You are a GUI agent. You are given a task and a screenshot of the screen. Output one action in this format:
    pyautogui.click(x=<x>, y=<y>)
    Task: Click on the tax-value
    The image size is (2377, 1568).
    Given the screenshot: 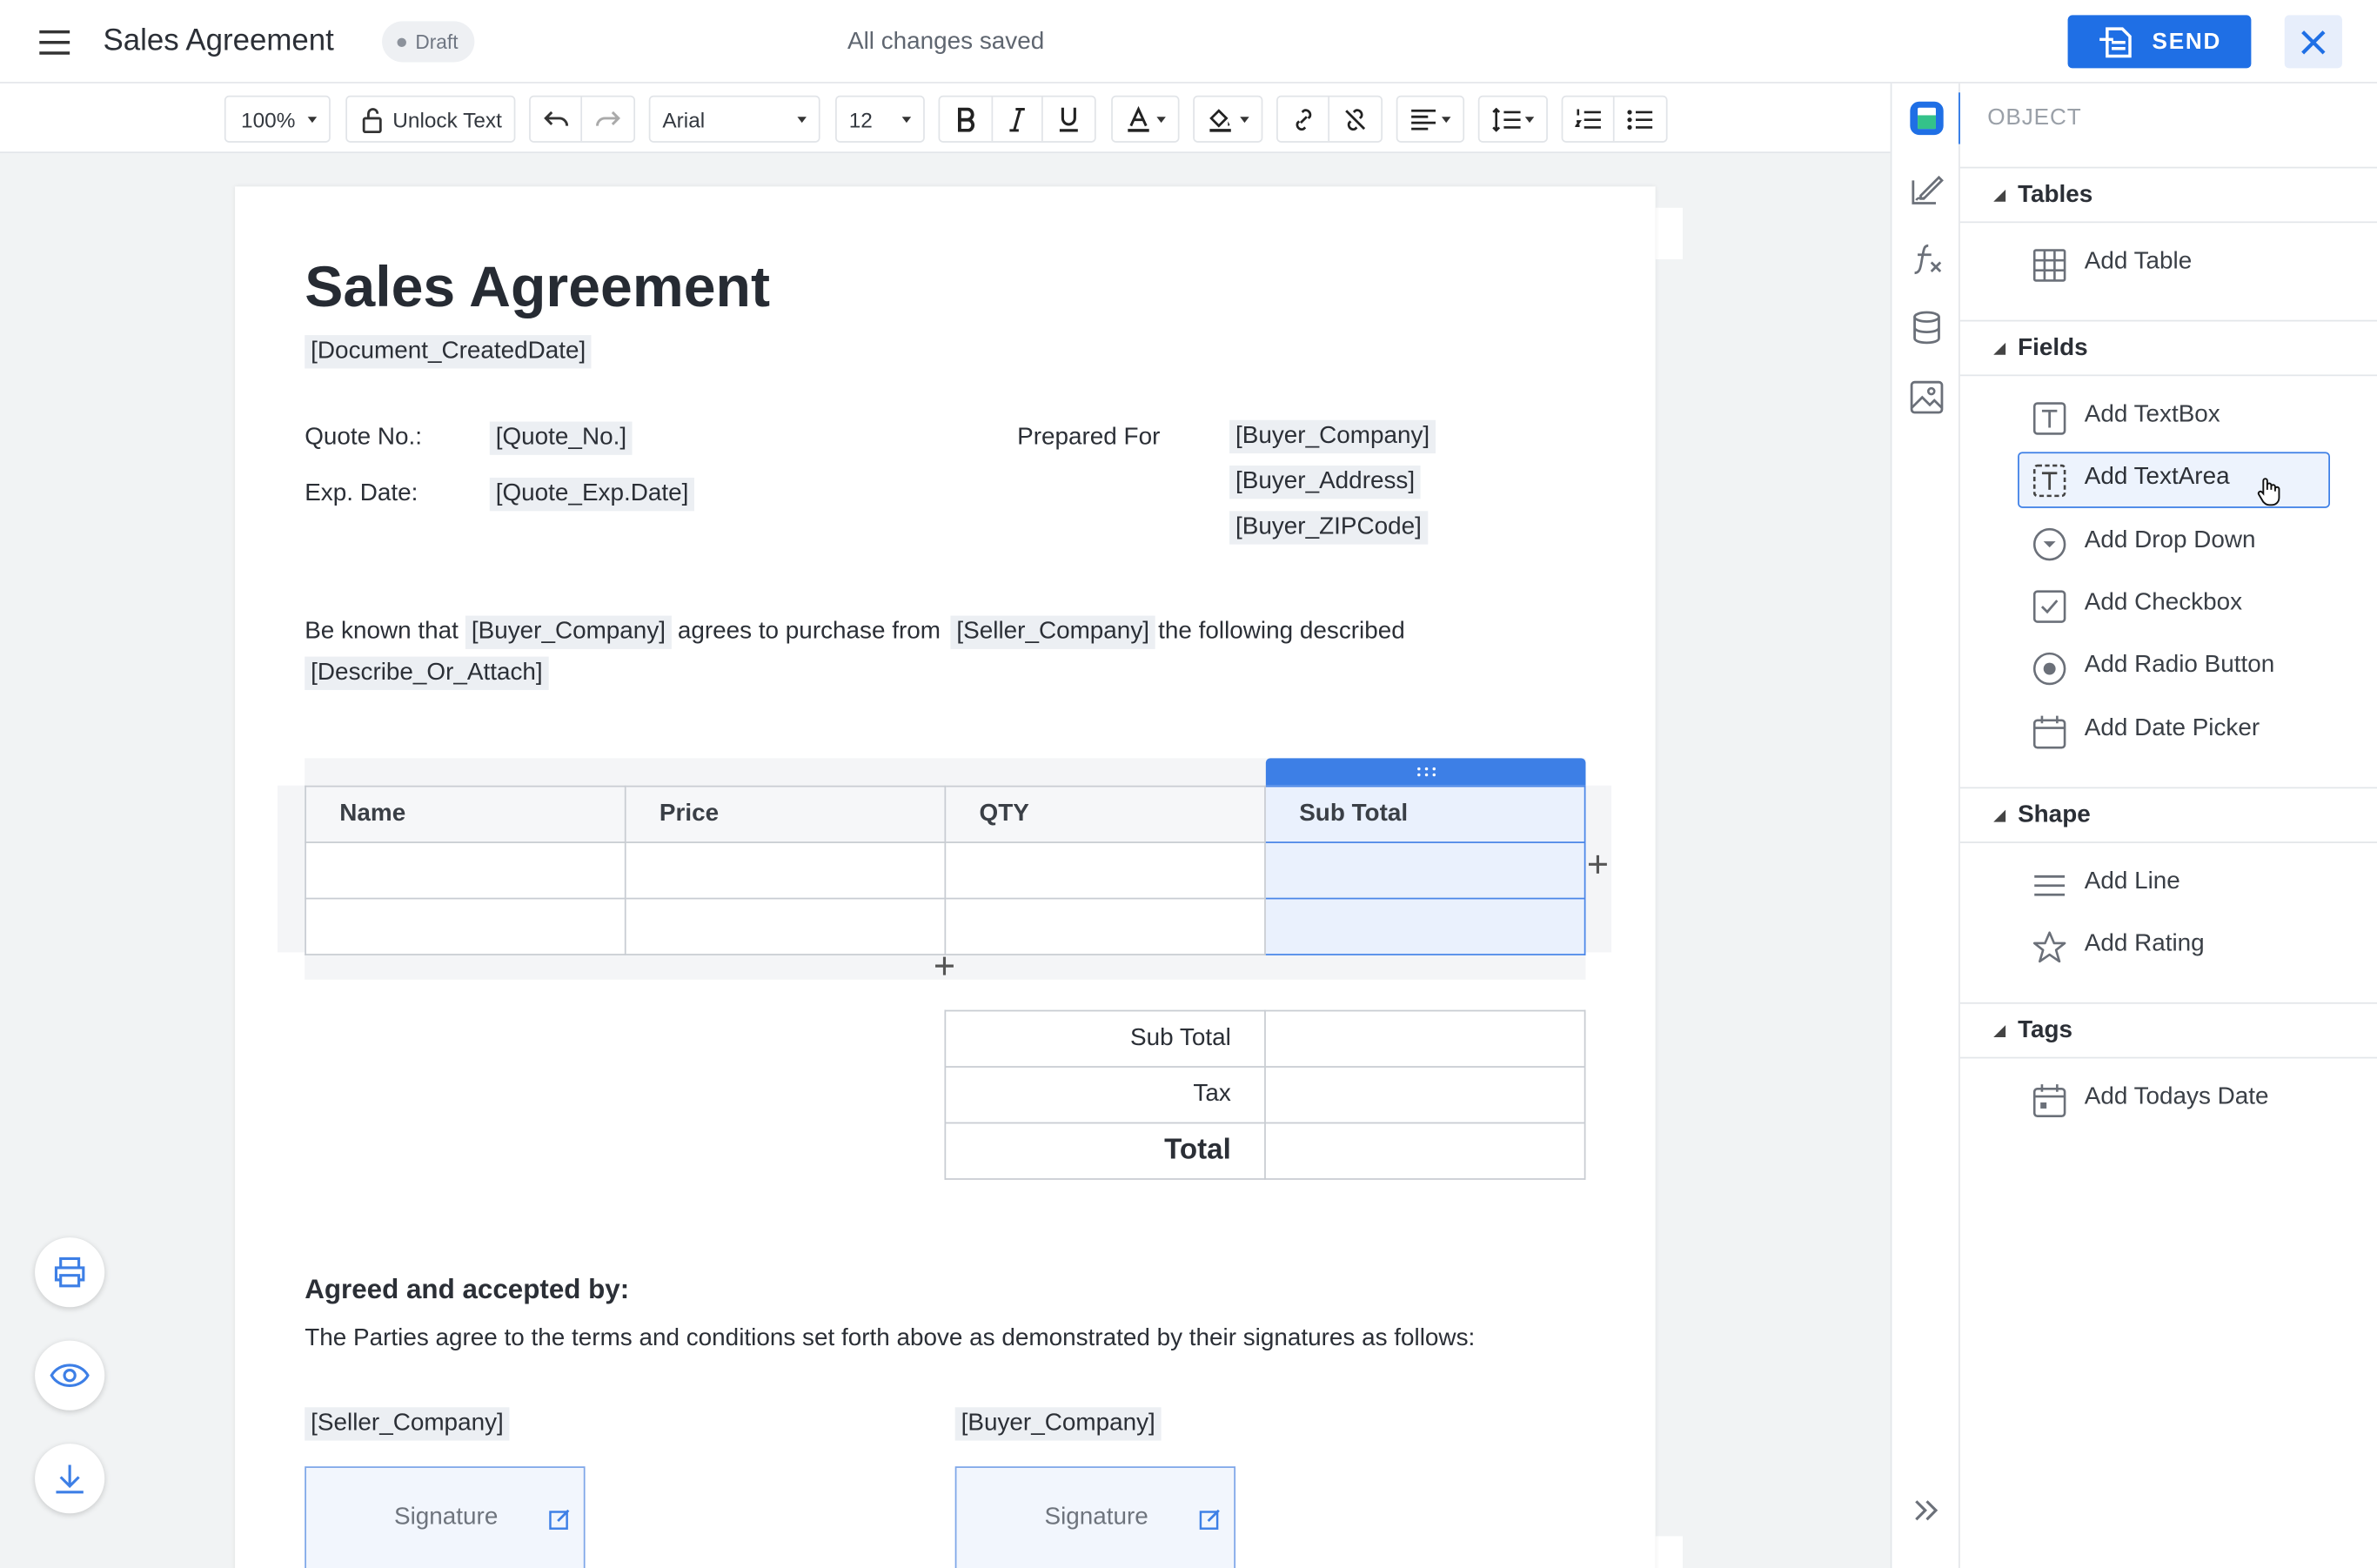 What is the action you would take?
    pyautogui.click(x=1425, y=1095)
    